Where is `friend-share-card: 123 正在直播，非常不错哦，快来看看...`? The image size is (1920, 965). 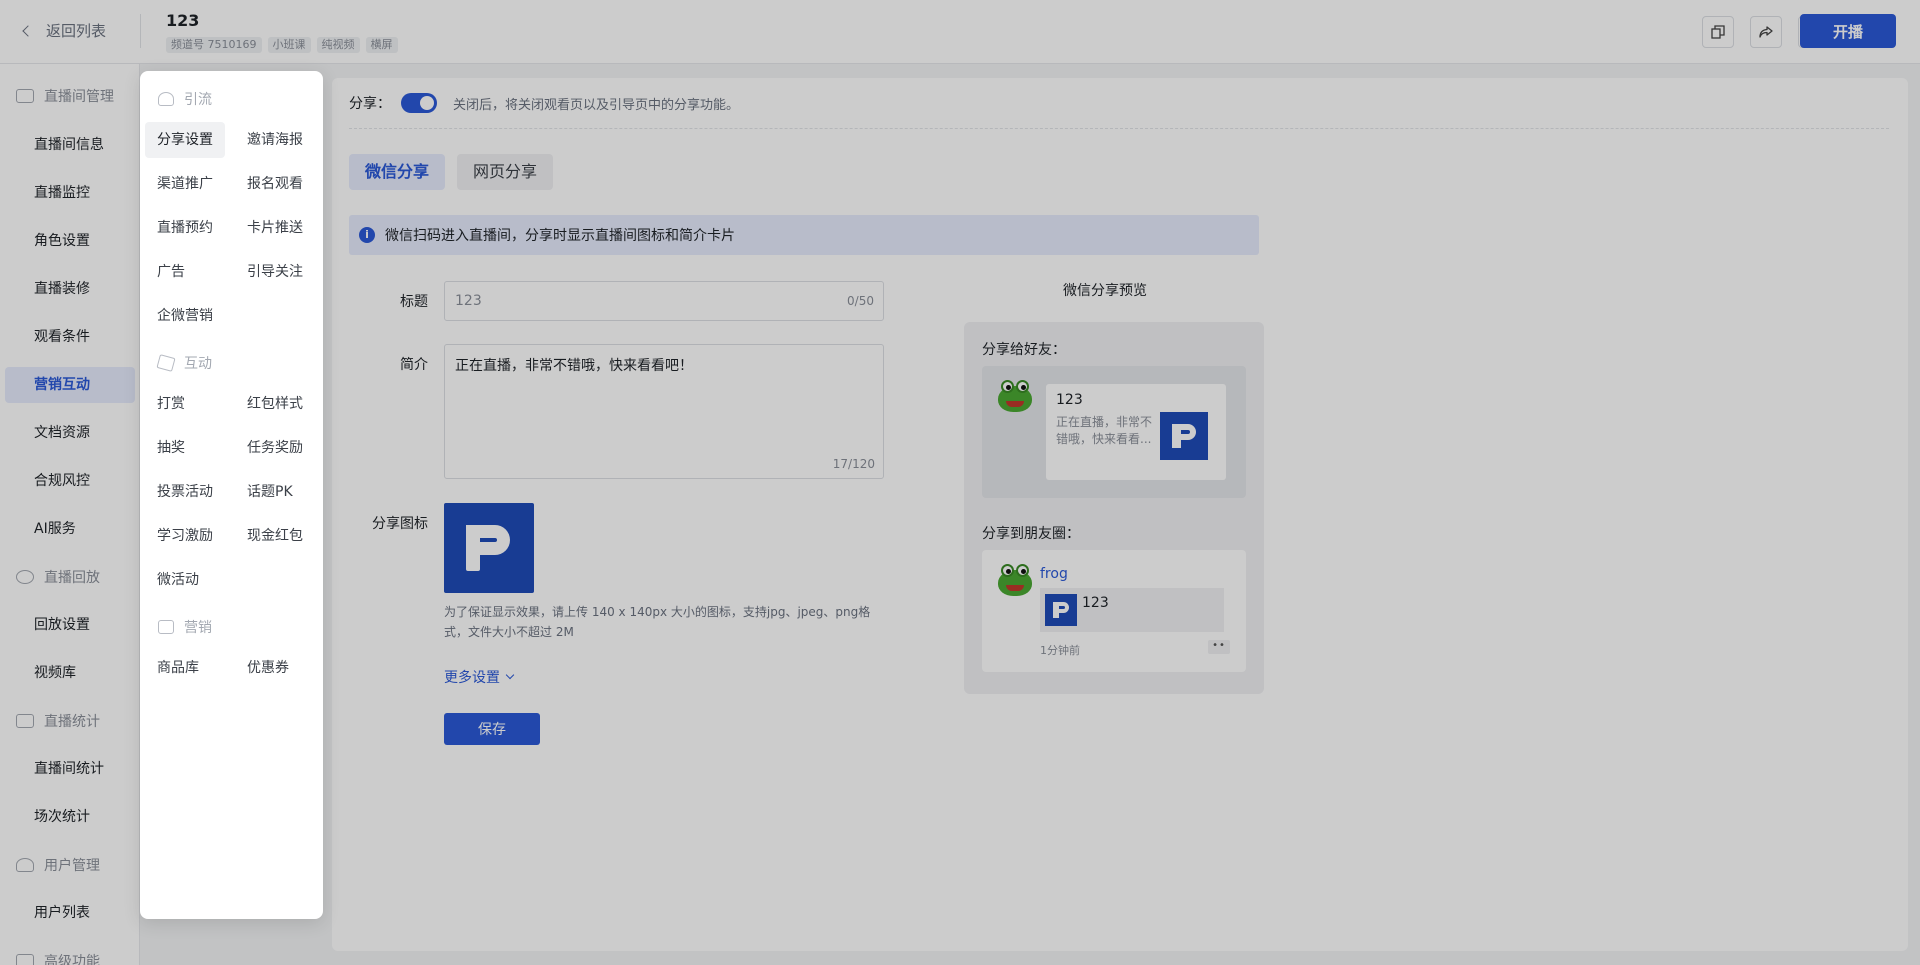 friend-share-card: 123 正在直播，非常不错哦，快来看看... is located at coordinates (1136, 432).